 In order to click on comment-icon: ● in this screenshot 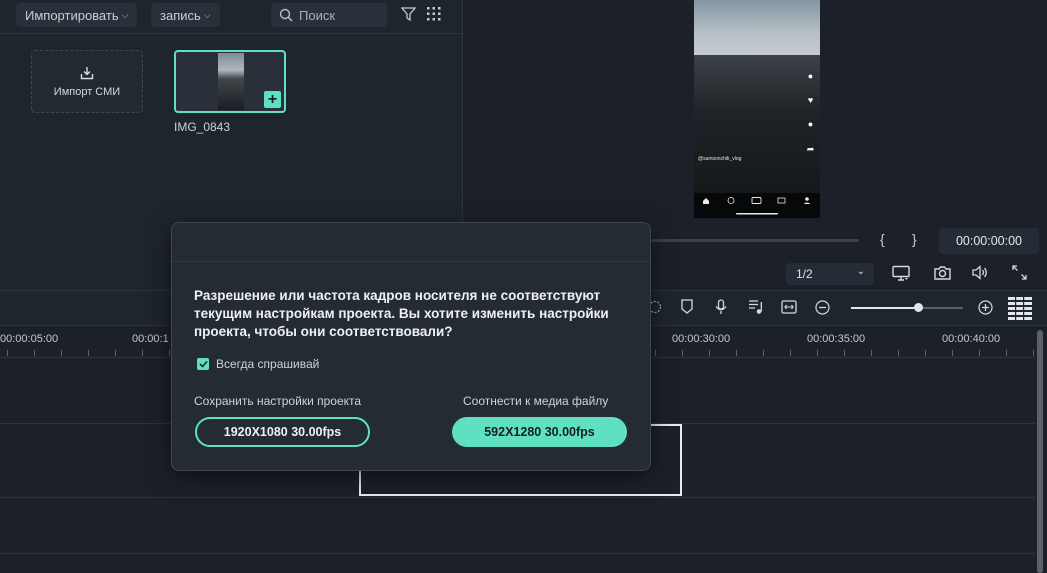, I will do `click(810, 124)`.